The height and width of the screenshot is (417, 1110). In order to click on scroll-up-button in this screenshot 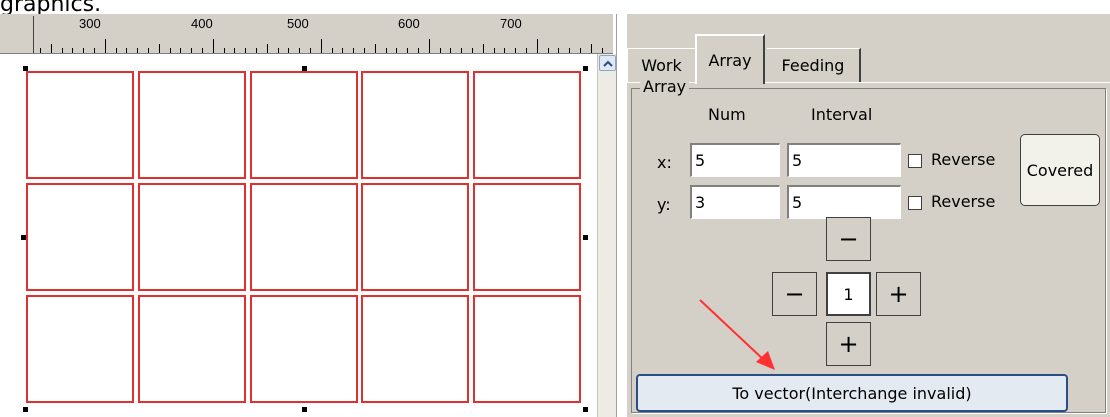, I will do `click(607, 63)`.